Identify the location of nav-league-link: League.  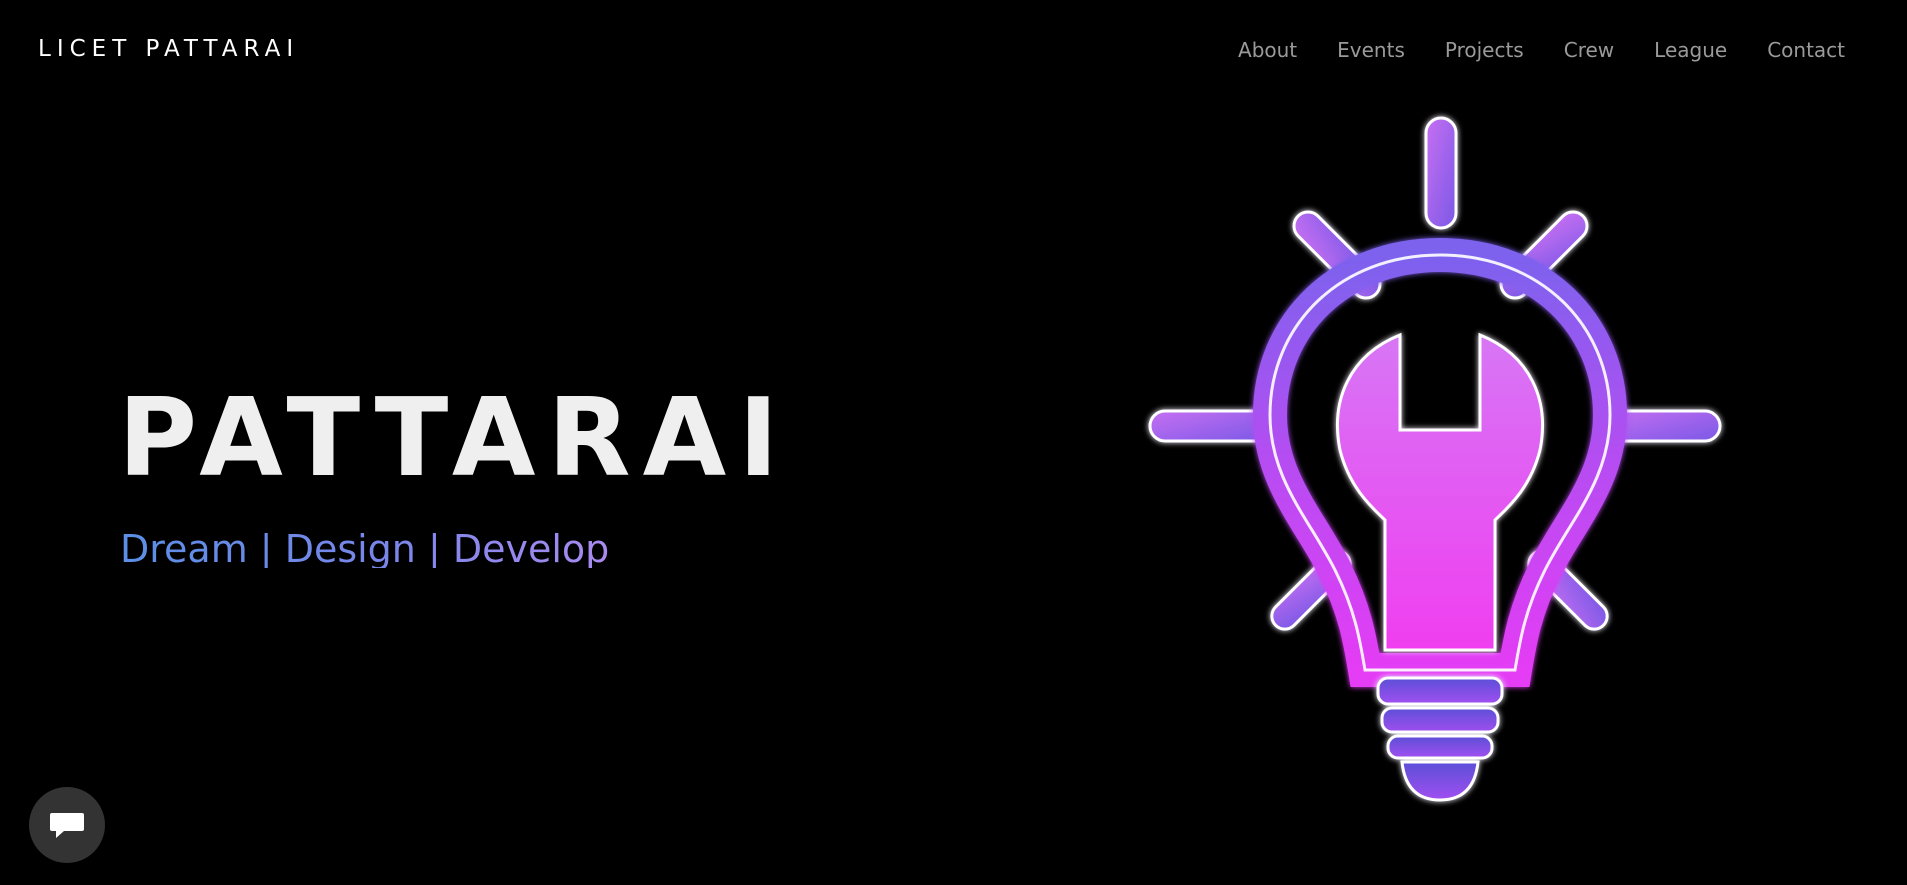
(1690, 50).